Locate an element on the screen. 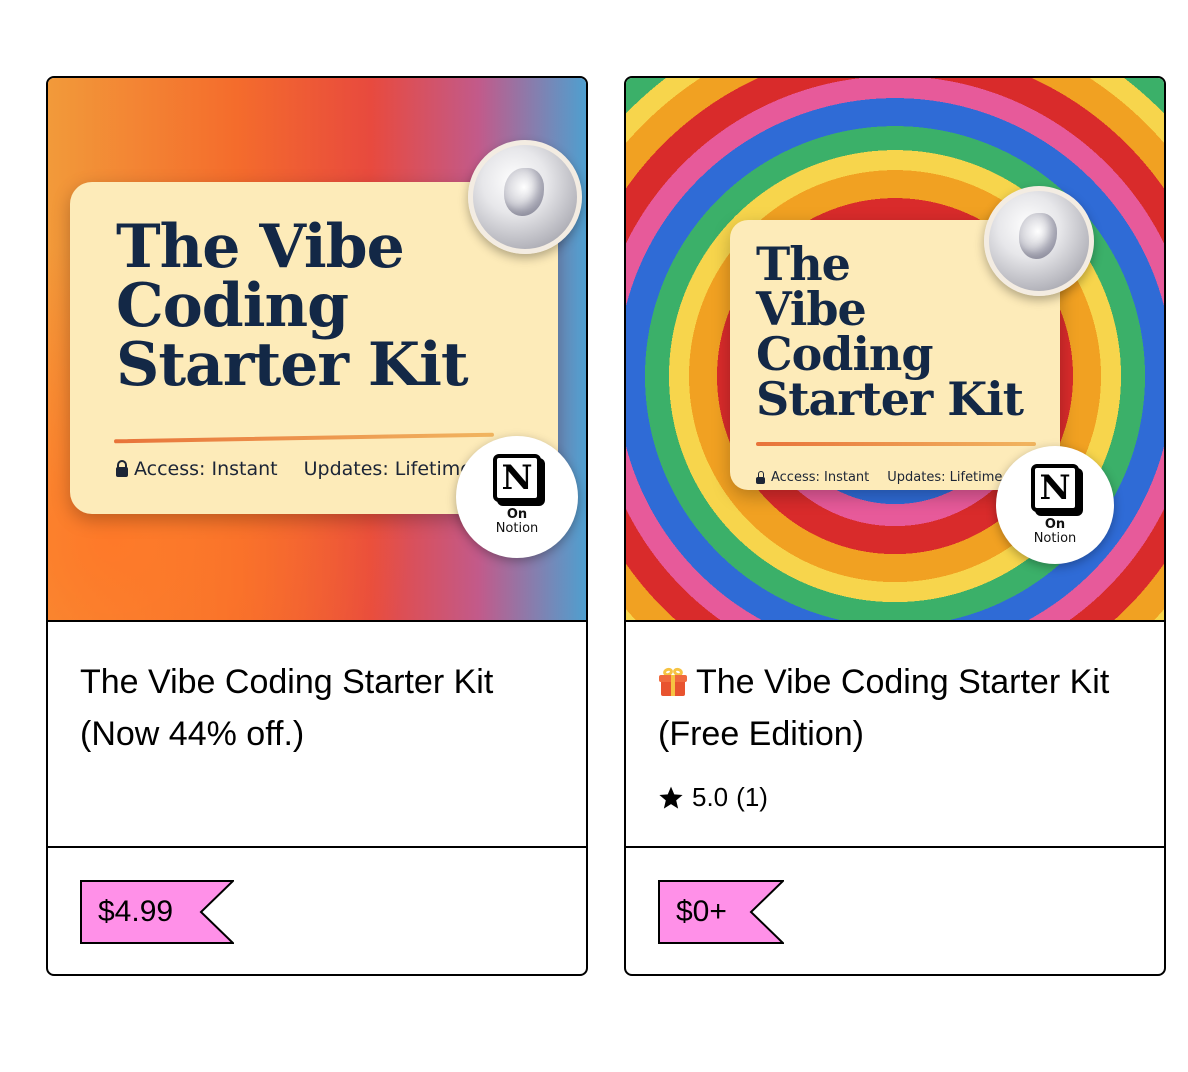 The height and width of the screenshot is (1072, 1188). price-row: $0+ is located at coordinates (895, 911).